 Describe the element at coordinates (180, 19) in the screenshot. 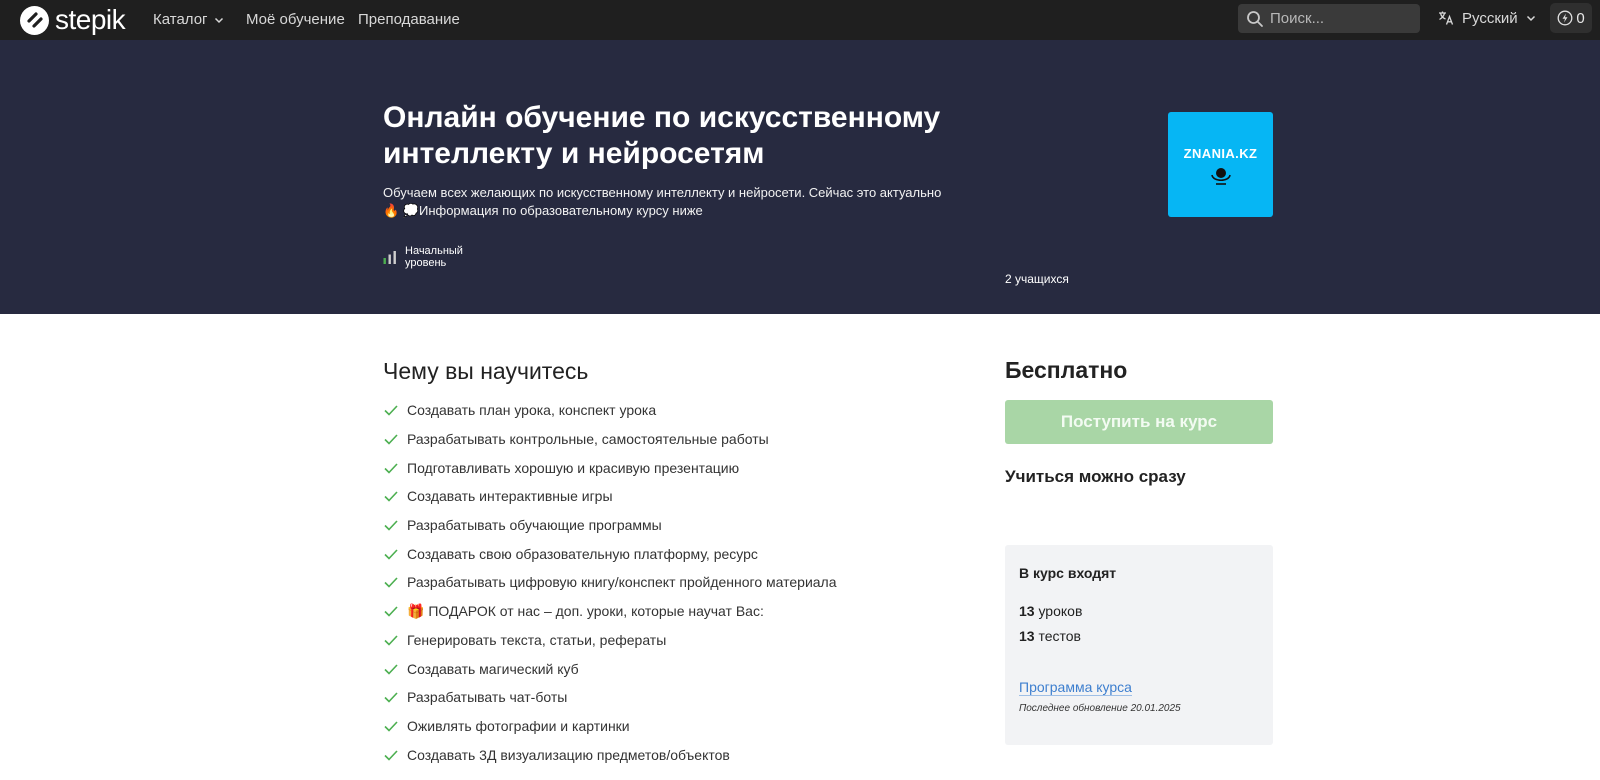

I see `nav-catalog-label: Каталог` at that location.